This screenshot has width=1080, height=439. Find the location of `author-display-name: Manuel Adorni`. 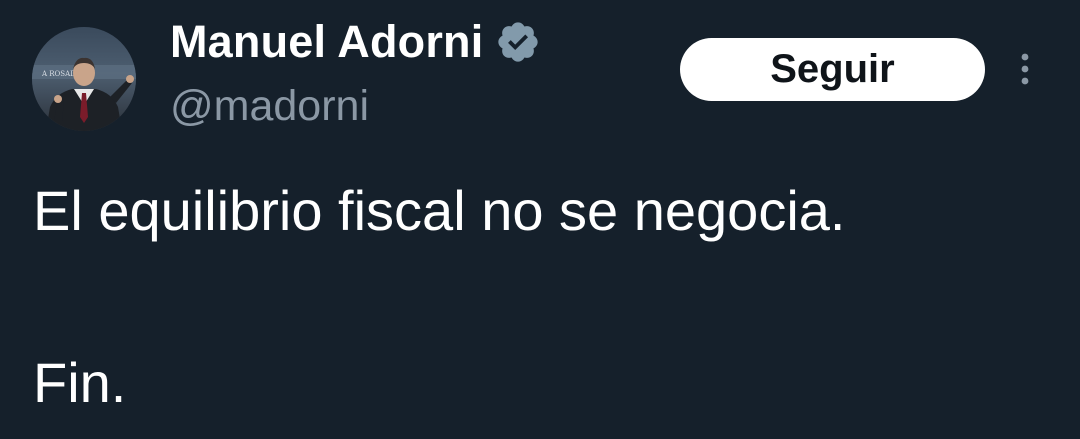

author-display-name: Manuel Adorni is located at coordinates (326, 42).